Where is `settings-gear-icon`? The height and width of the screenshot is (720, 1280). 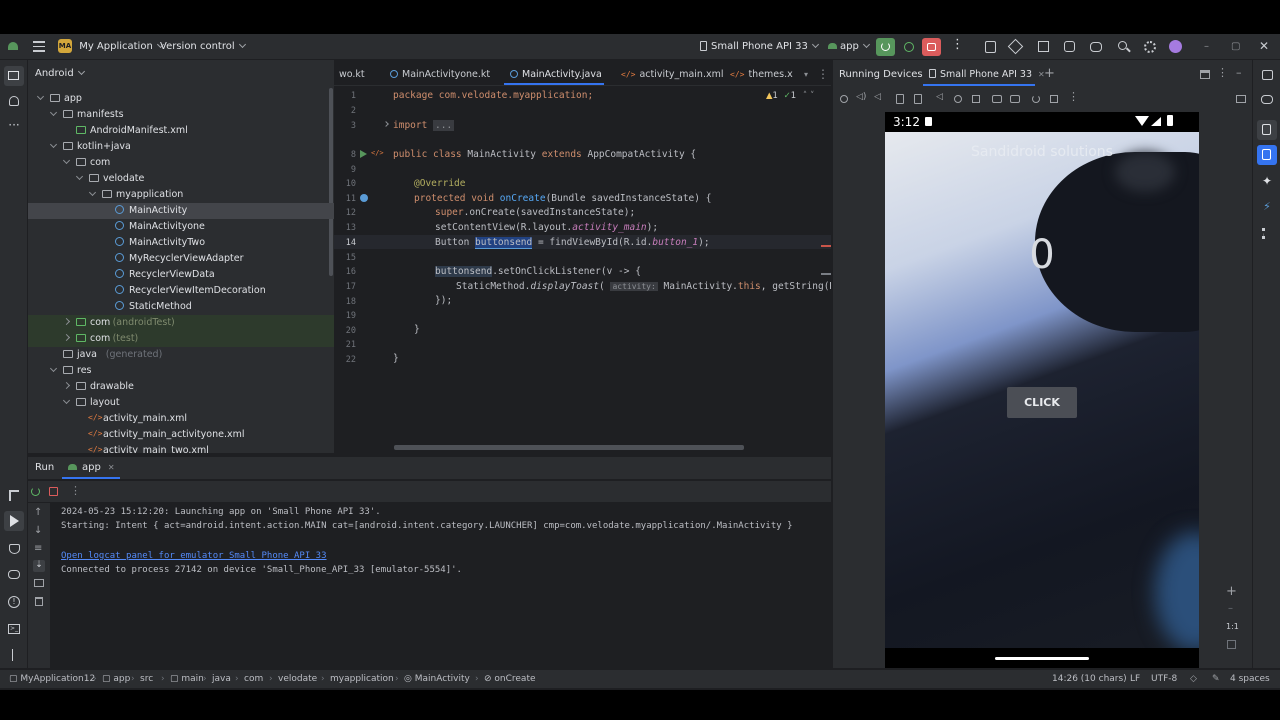 settings-gear-icon is located at coordinates (1150, 47).